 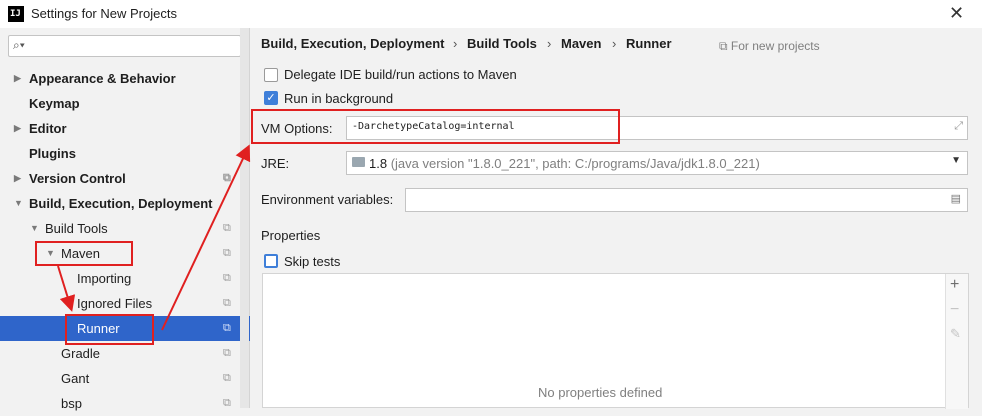 I want to click on tree-item-ignored-files: Ignored Files ⧉, so click(x=120, y=303).